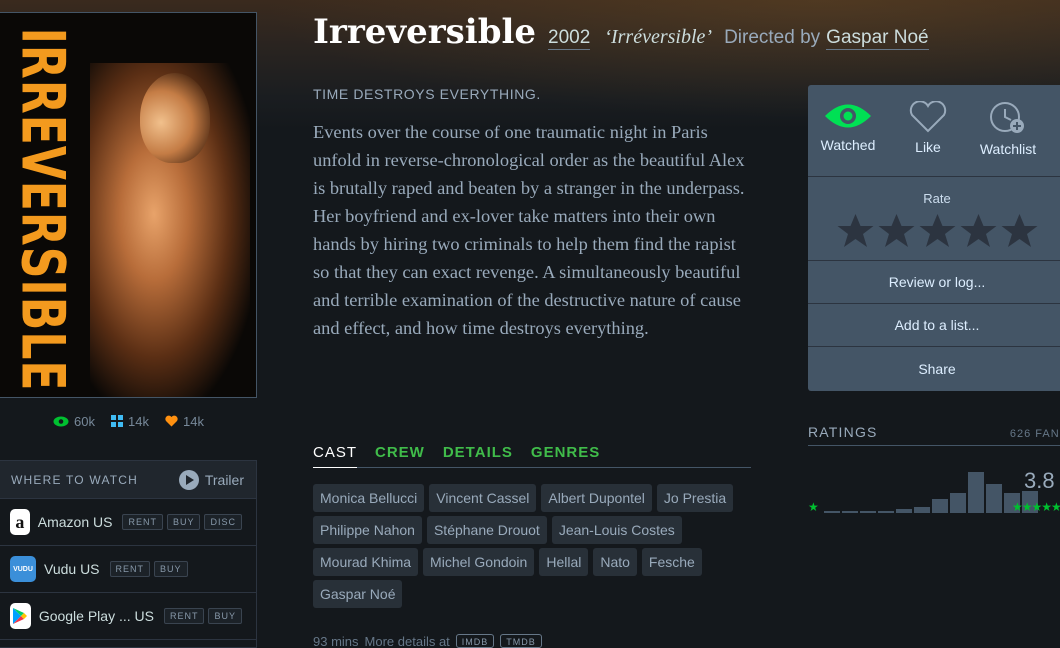 This screenshot has height=648, width=1060. What do you see at coordinates (117, 421) in the screenshot?
I see `grid-icon` at bounding box center [117, 421].